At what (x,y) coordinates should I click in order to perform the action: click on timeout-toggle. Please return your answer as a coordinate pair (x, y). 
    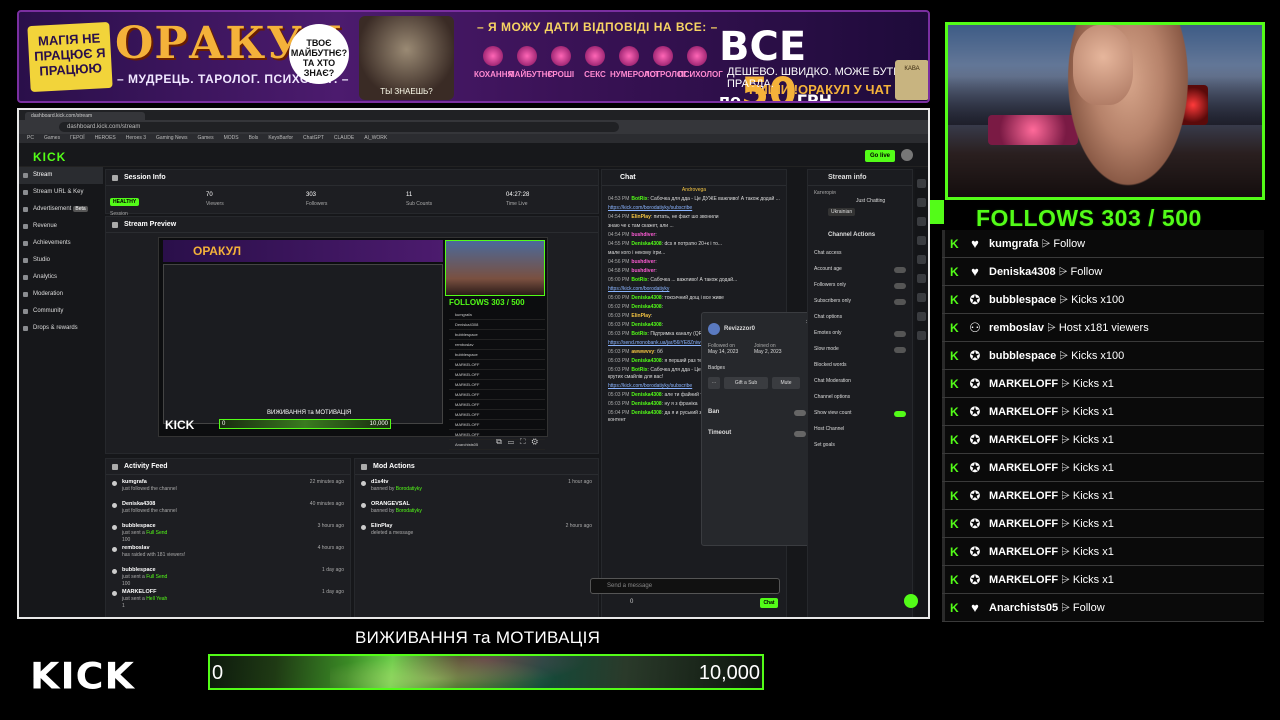
    Looking at the image, I should click on (800, 434).